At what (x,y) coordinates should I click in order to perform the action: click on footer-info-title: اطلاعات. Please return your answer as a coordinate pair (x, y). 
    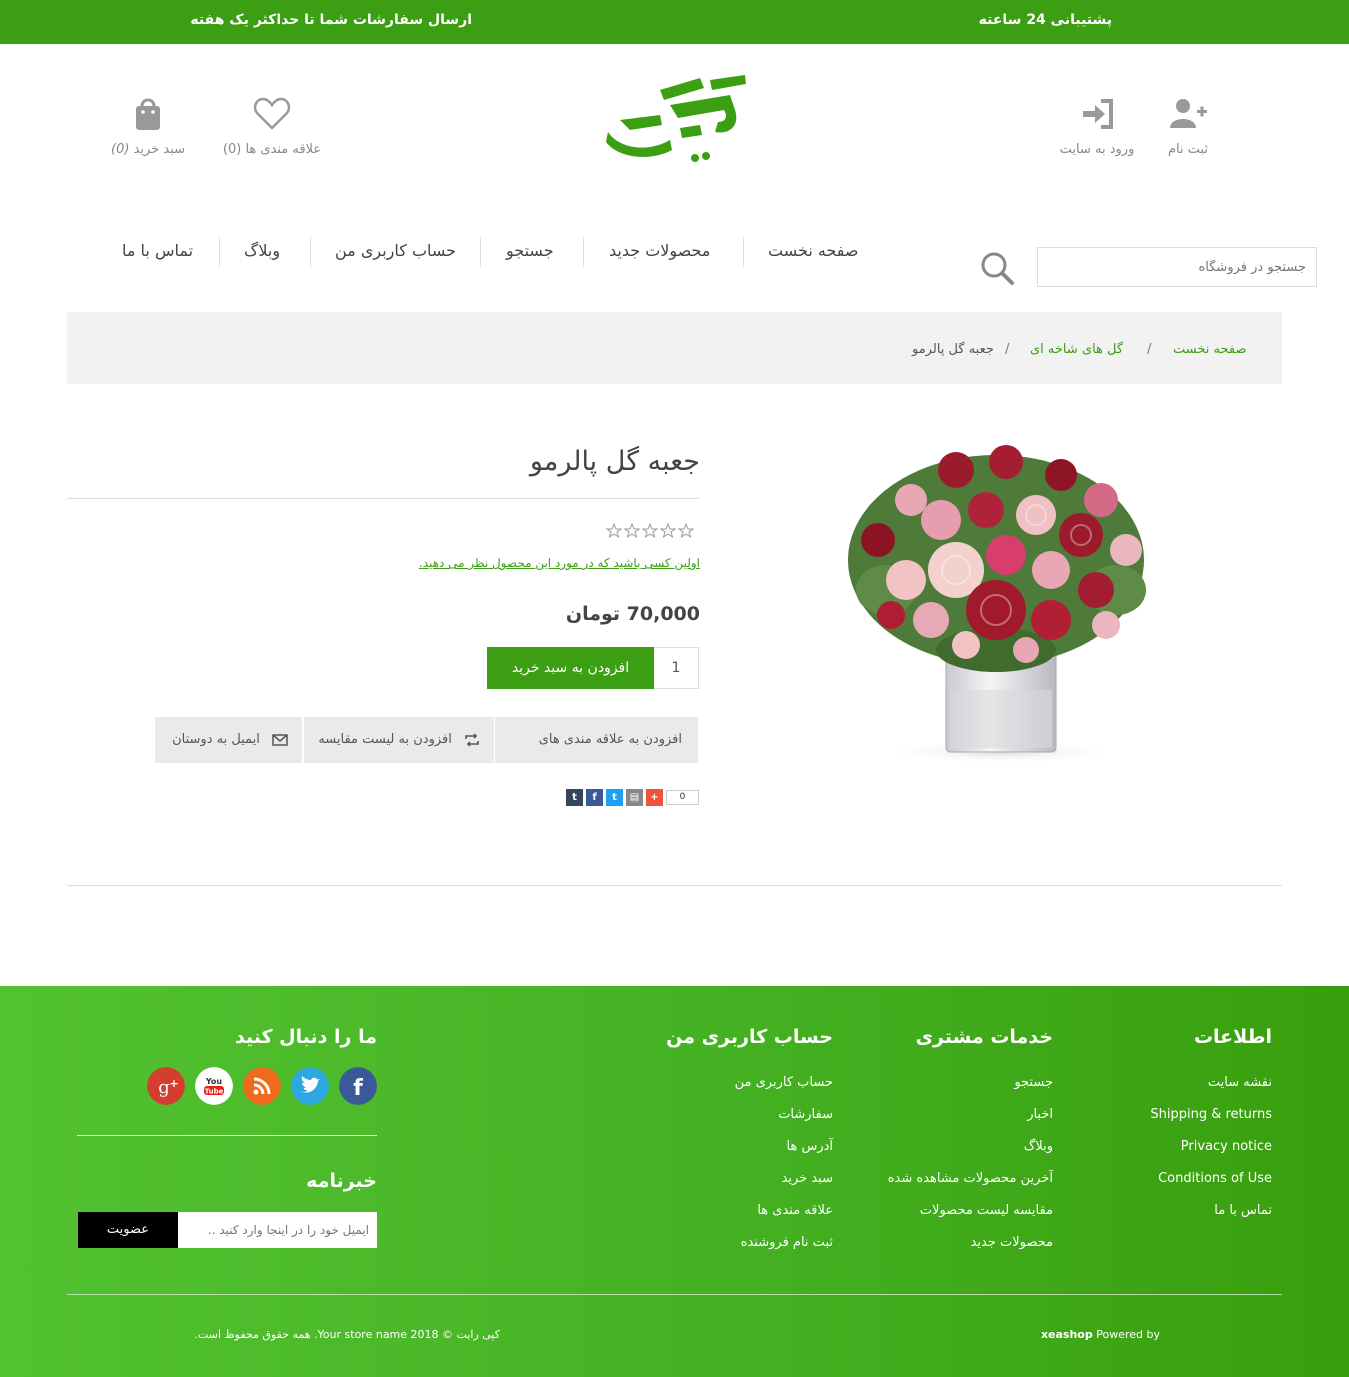
    Looking at the image, I should click on (1232, 1037).